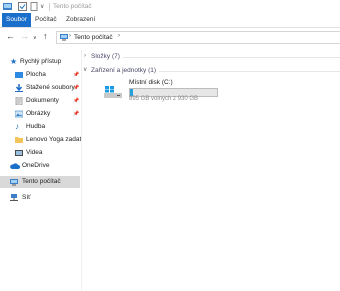 This screenshot has height=291, width=340. Describe the element at coordinates (81, 170) in the screenshot. I see `pane-divider` at that location.